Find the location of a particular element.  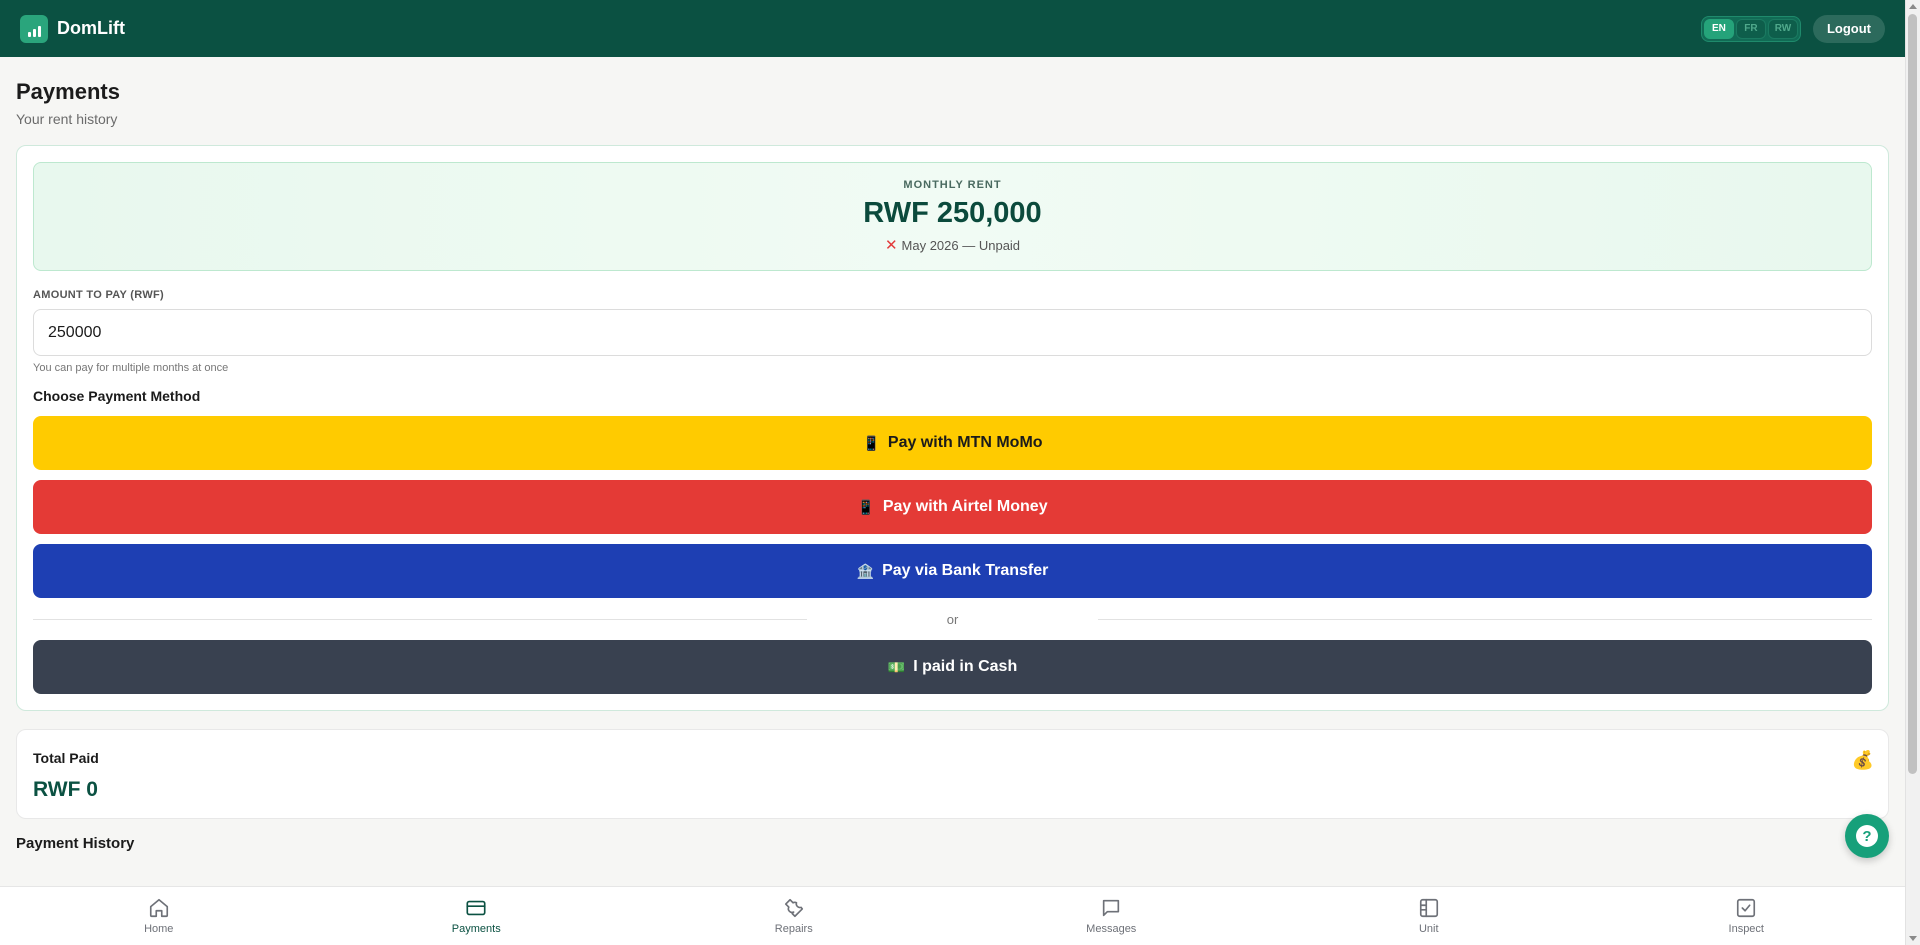

amount-label: AMOUNT TO PAY (RWF) is located at coordinates (98, 295).